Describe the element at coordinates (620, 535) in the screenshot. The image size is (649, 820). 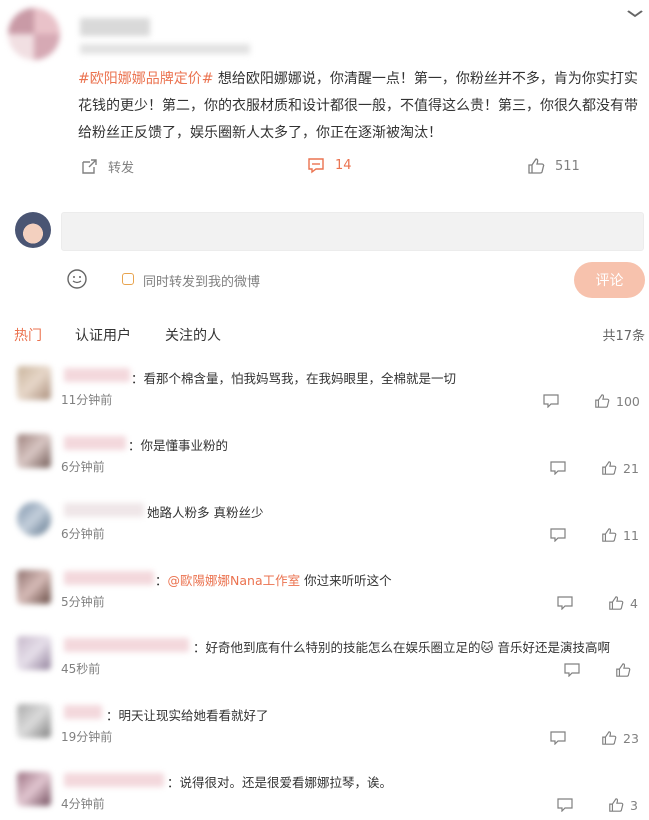
I see `comment-like-button: 11` at that location.